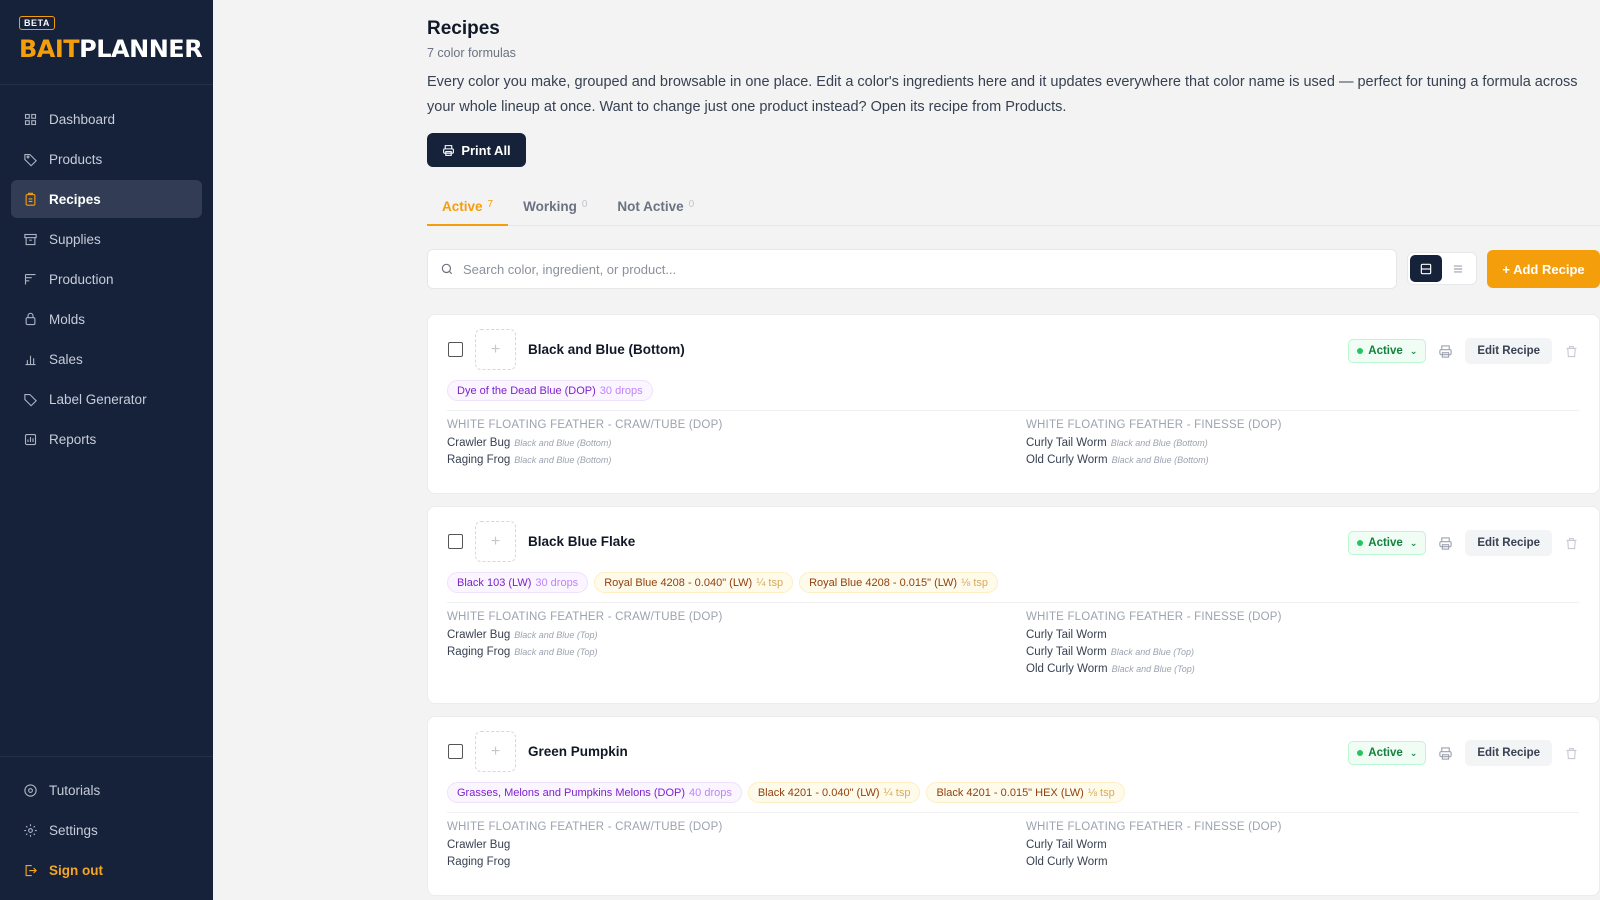  What do you see at coordinates (1013, 602) in the screenshot?
I see `card-divider` at bounding box center [1013, 602].